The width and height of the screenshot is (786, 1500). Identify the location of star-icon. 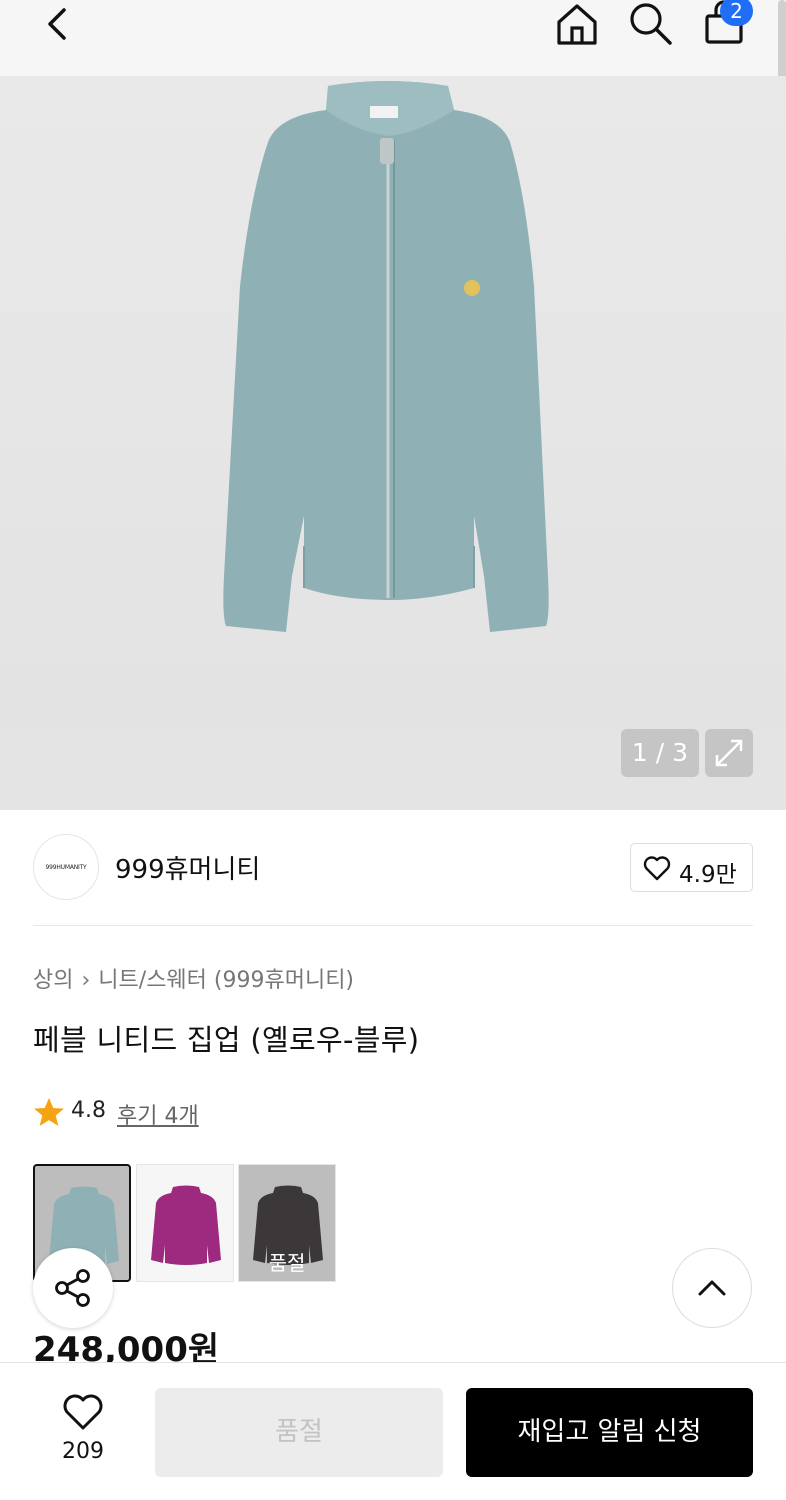
(49, 1112).